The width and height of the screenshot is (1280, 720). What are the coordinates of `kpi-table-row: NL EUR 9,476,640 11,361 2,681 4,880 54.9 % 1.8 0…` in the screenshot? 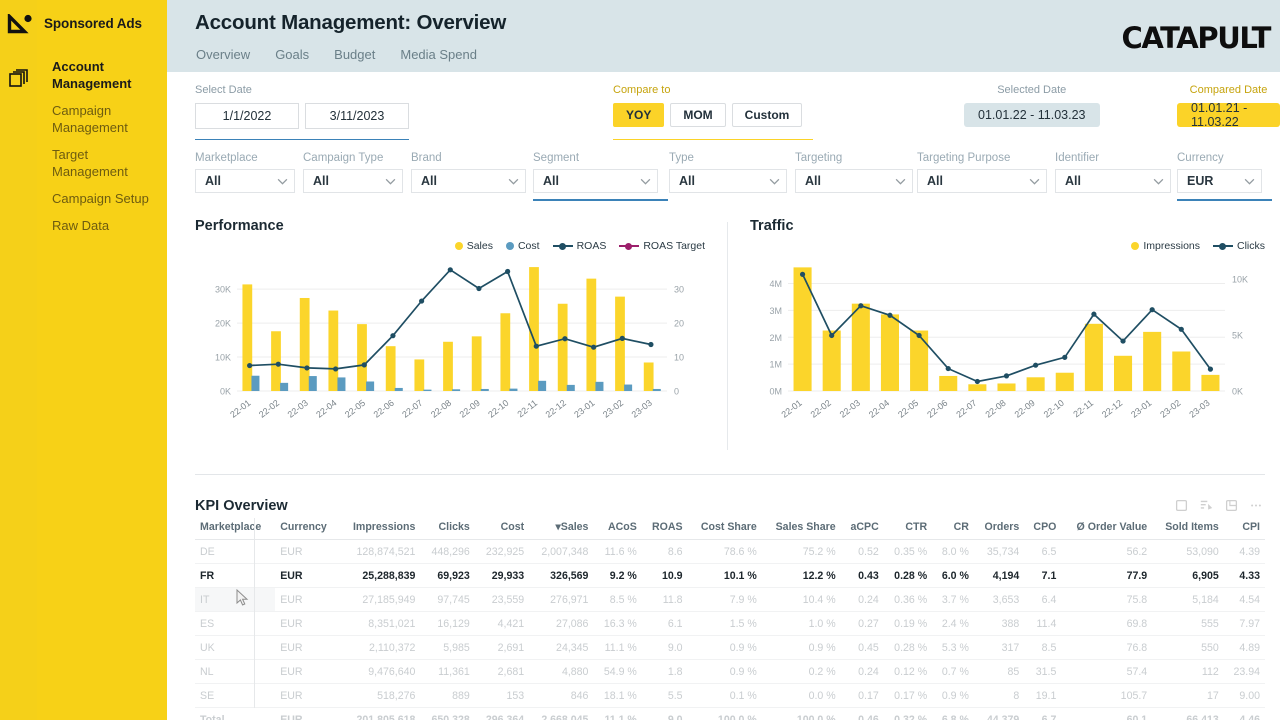 It's located at (730, 672).